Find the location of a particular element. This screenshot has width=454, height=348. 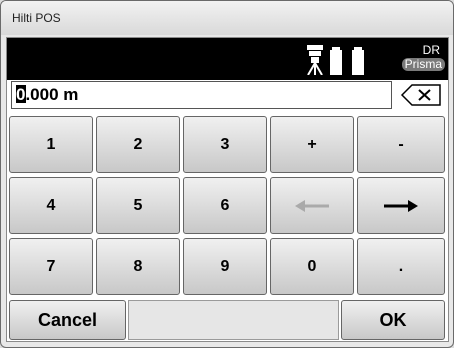

battery-icon is located at coordinates (347, 61).